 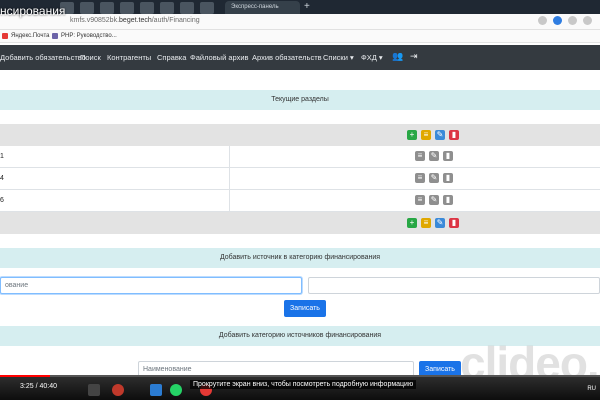 What do you see at coordinates (305, 308) in the screenshot?
I see `source-submit-button: Записать` at bounding box center [305, 308].